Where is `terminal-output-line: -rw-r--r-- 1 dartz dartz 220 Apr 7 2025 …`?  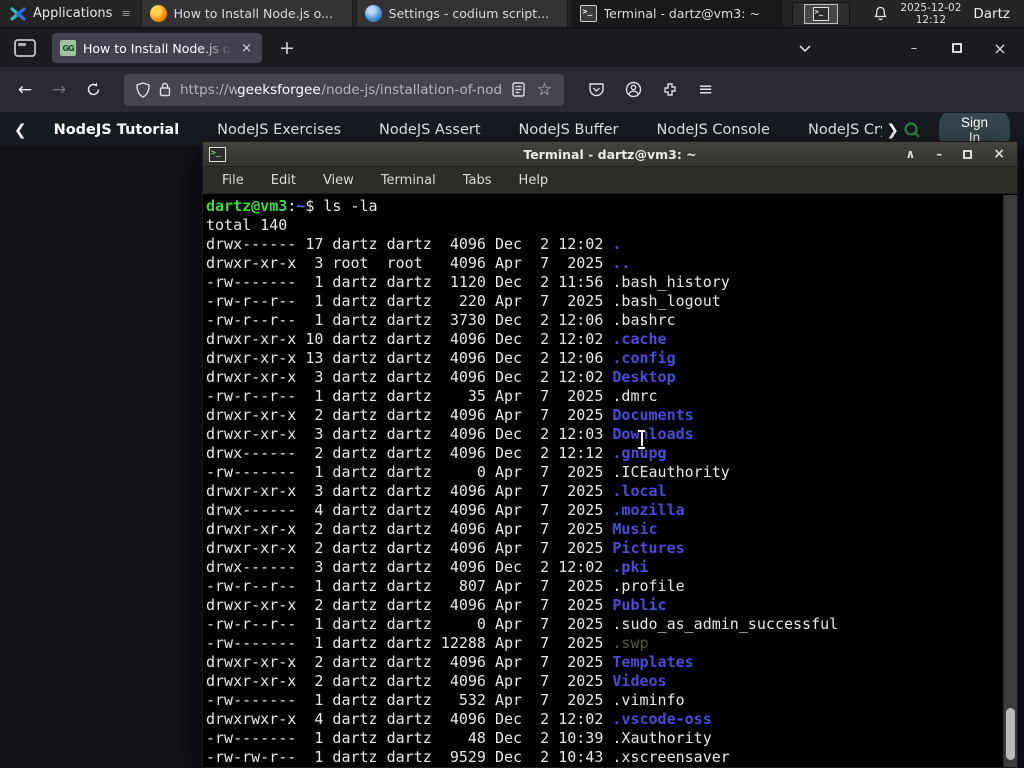
terminal-output-line: -rw-r--r-- 1 dartz dartz 220 Apr 7 2025 … is located at coordinates (463, 301).